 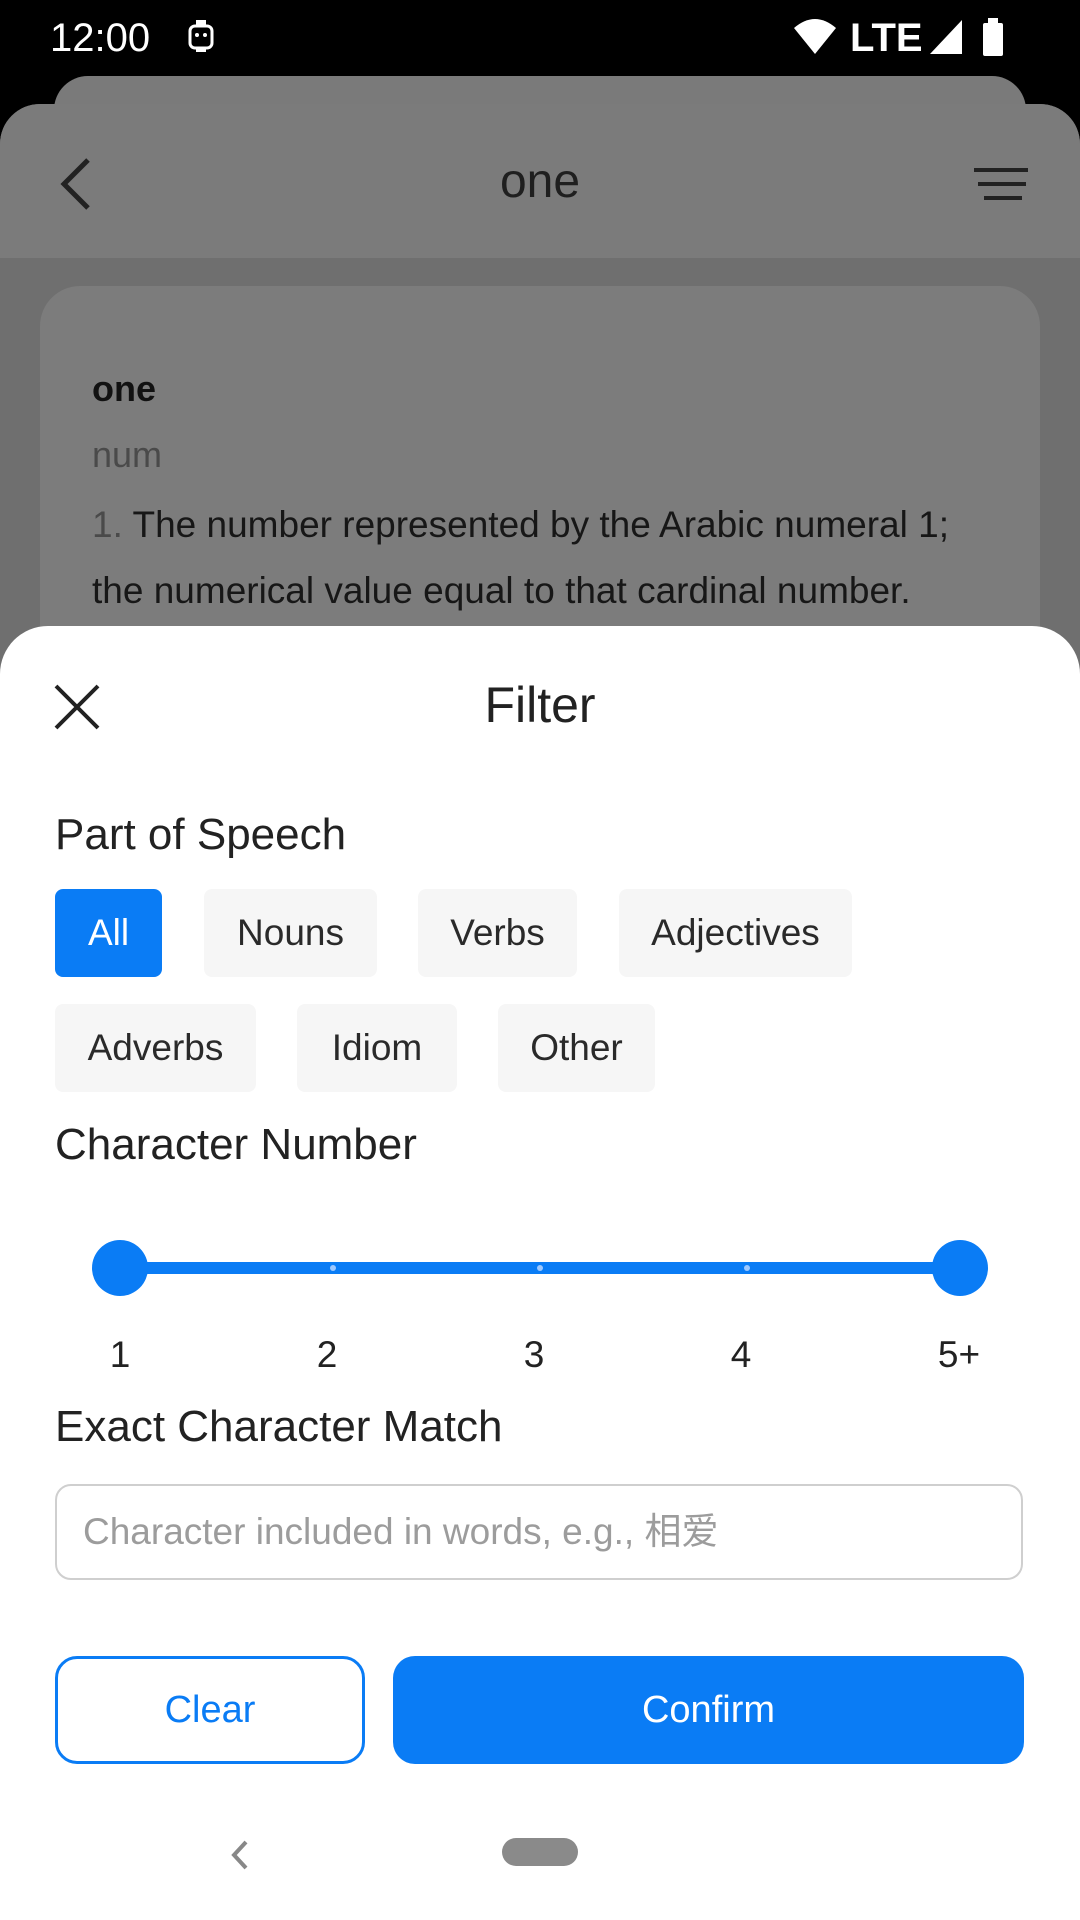 I want to click on chip-other: Other, so click(x=576, y=1048).